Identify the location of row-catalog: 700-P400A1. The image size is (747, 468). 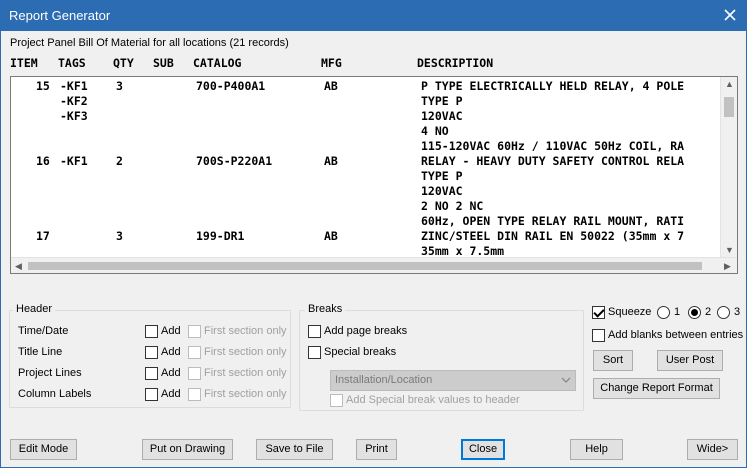
(231, 86).